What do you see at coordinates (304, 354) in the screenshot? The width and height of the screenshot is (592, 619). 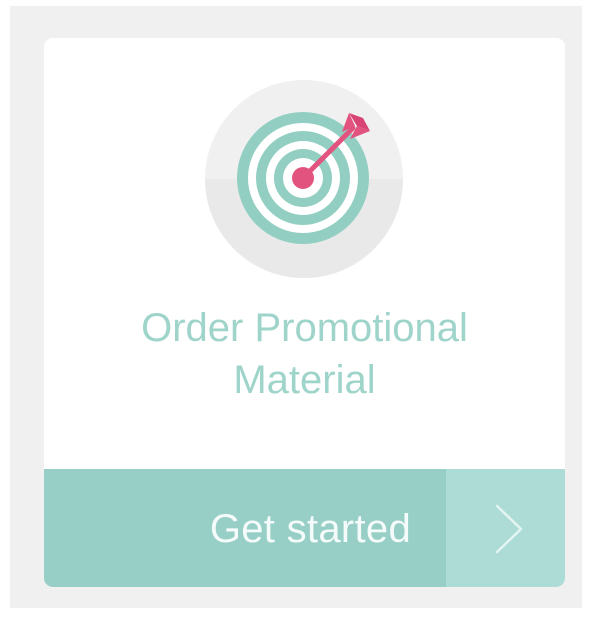 I see `card-title: Order Promotional Material` at bounding box center [304, 354].